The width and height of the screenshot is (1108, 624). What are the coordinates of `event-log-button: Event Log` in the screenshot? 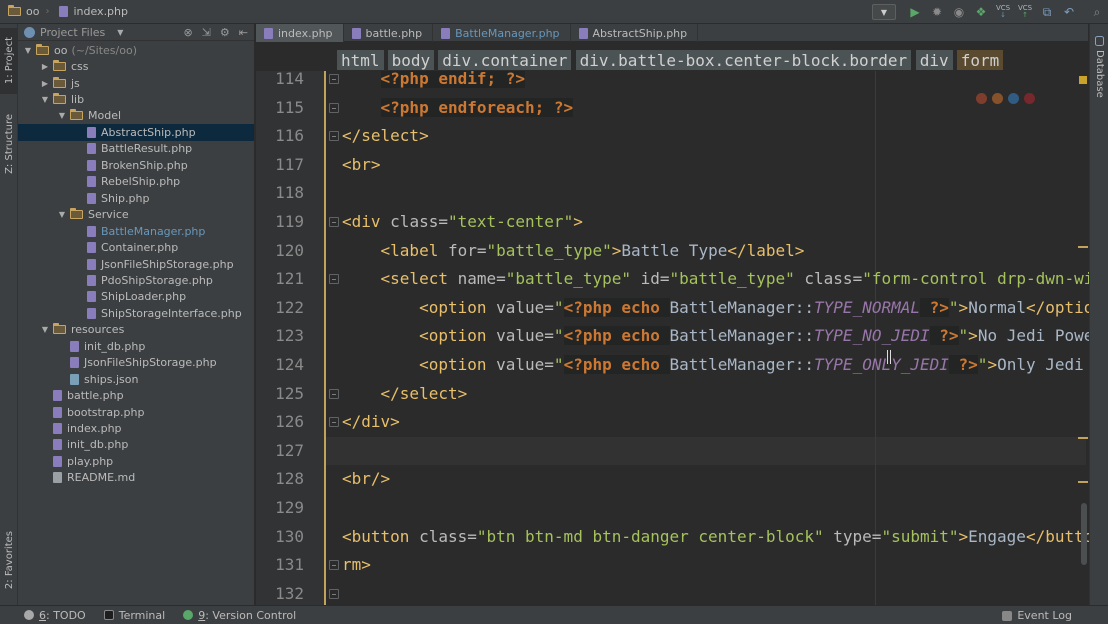 It's located at (1037, 615).